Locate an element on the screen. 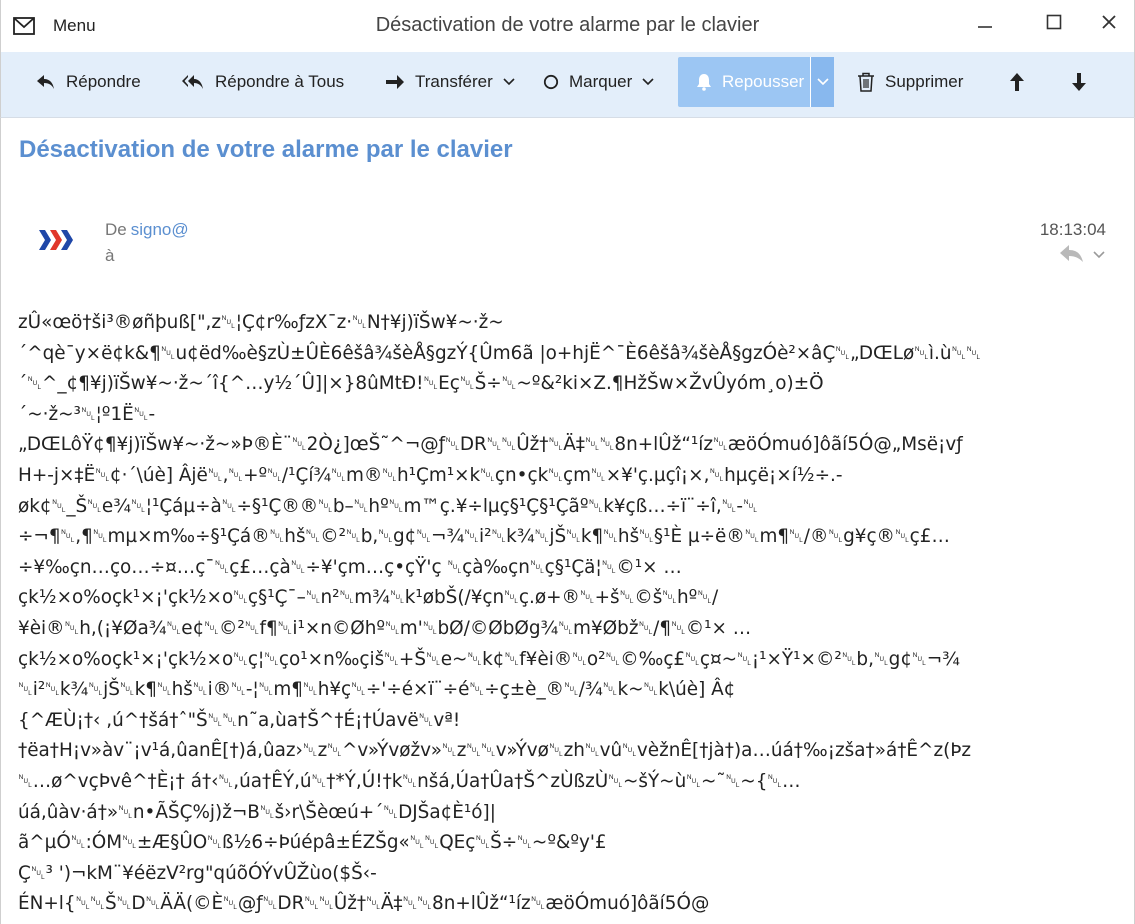  snooze-label: Repousser is located at coordinates (763, 81).